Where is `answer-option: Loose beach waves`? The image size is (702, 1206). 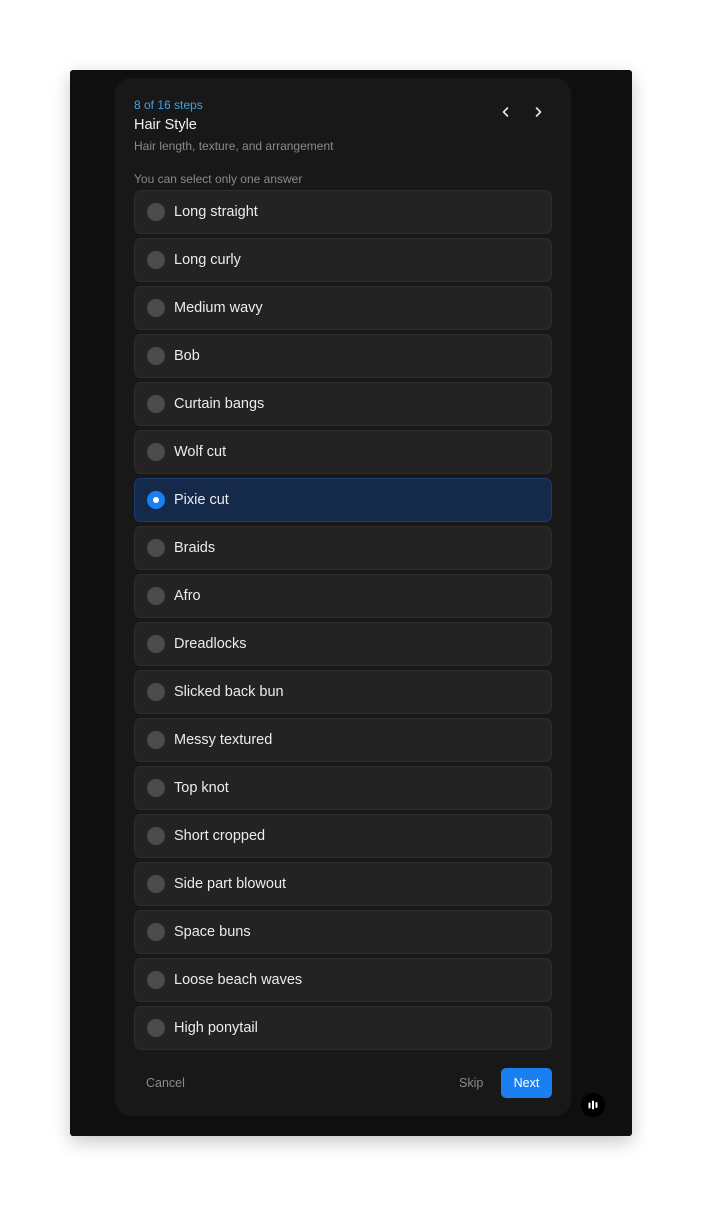
answer-option: Loose beach waves is located at coordinates (343, 980).